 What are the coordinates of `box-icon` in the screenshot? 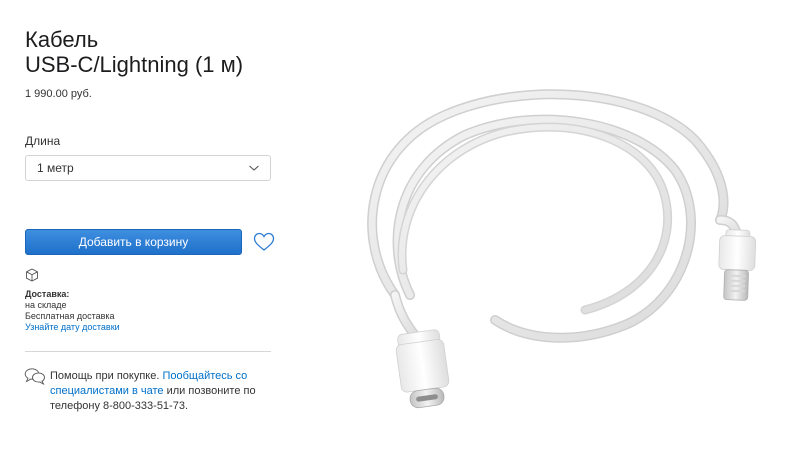 It's located at (32, 275).